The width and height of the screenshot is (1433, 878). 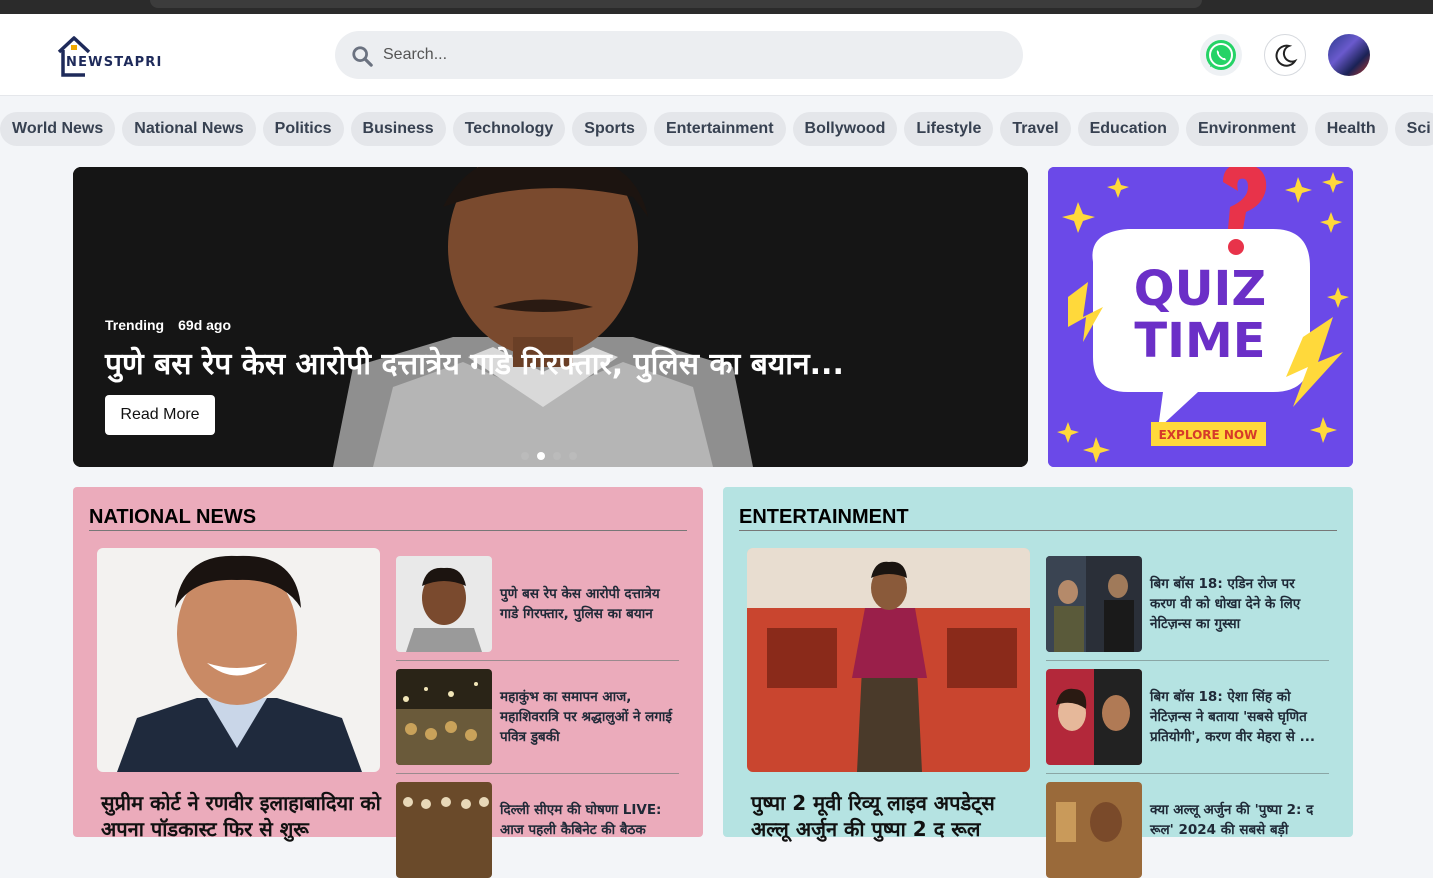 I want to click on section-heading: ENTERTAINMENT, so click(x=824, y=517).